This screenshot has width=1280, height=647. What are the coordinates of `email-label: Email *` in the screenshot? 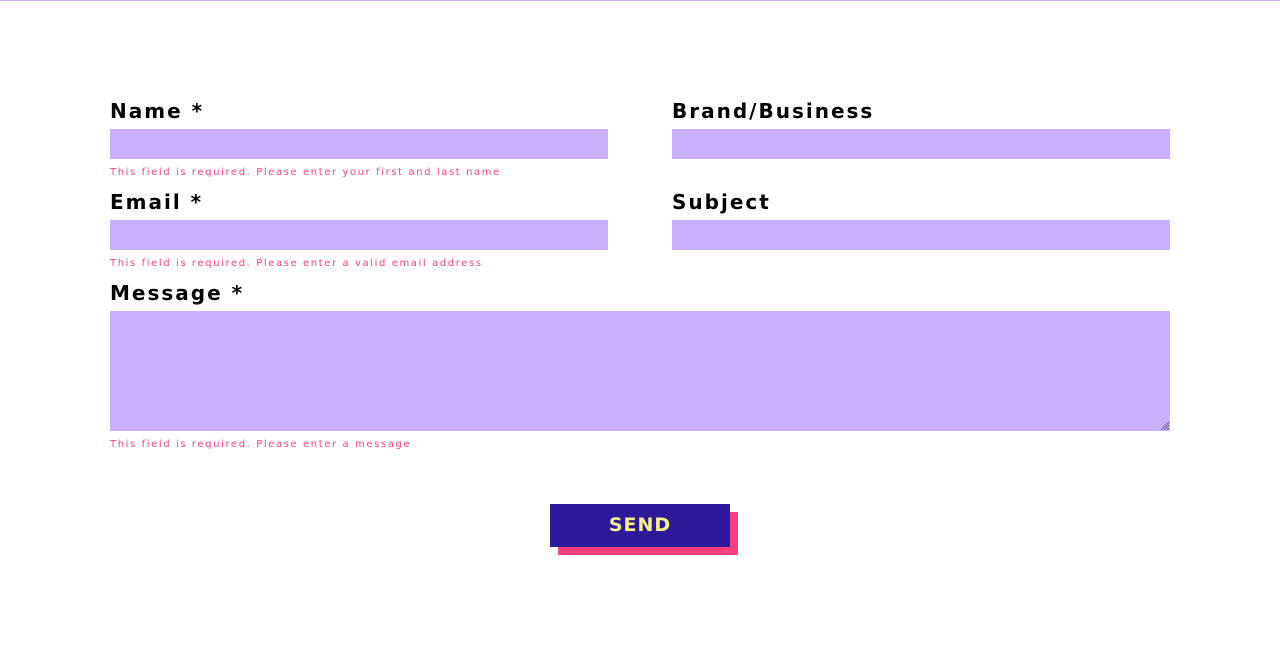 It's located at (157, 202).